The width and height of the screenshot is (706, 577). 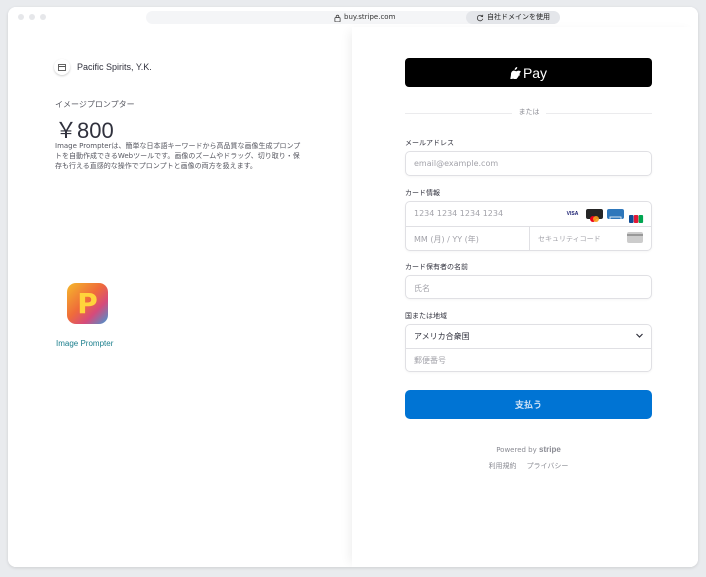 What do you see at coordinates (516, 450) in the screenshot?
I see `powered-by-text: Powered by` at bounding box center [516, 450].